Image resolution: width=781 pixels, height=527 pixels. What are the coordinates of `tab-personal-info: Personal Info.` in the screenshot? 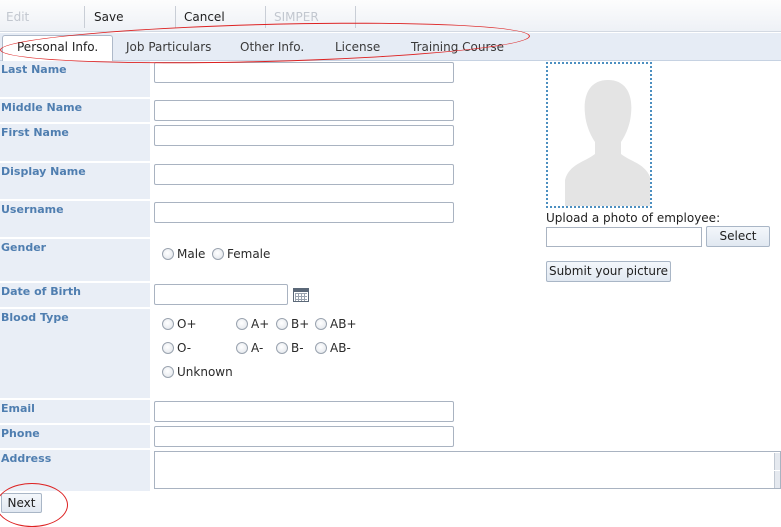 It's located at (58, 48).